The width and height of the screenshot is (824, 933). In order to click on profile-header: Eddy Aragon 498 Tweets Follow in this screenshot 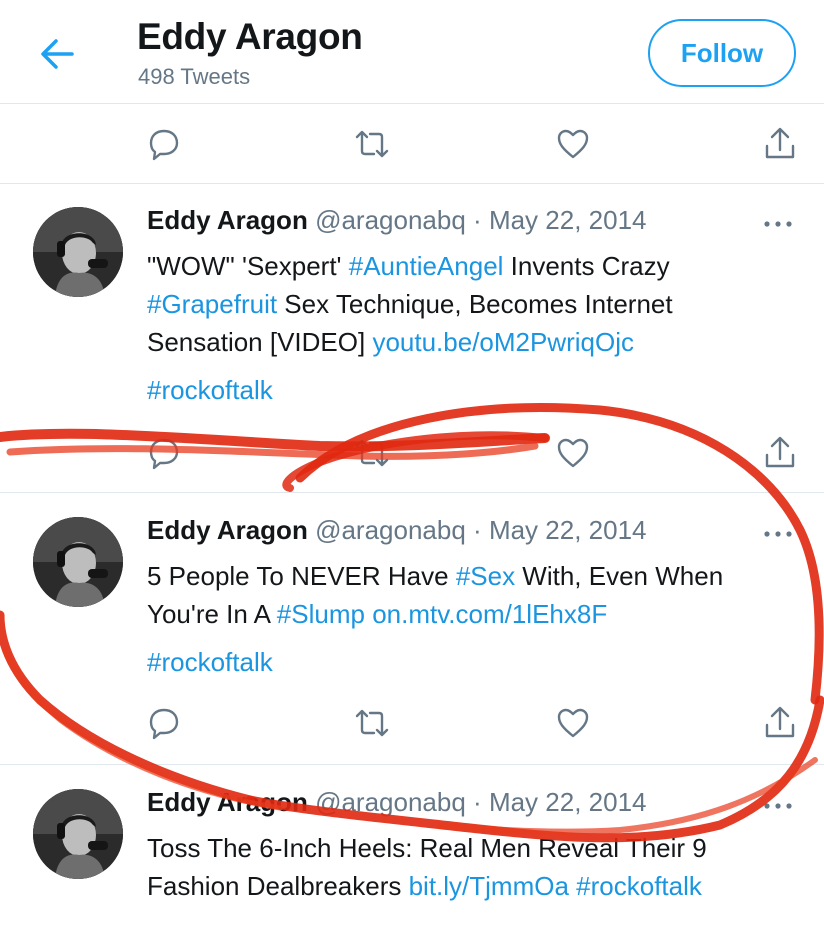, I will do `click(412, 52)`.